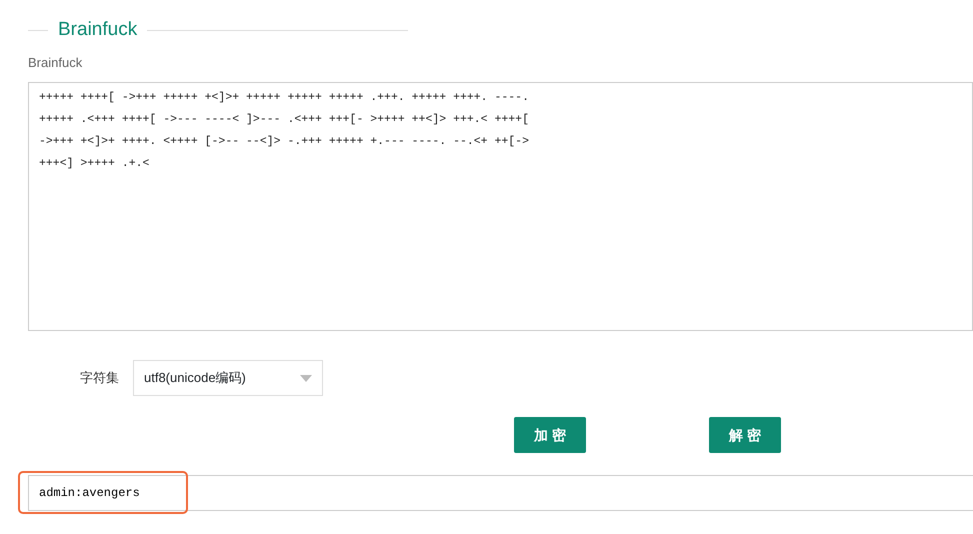 The image size is (973, 534). What do you see at coordinates (98, 30) in the screenshot?
I see `section-title: Brainfuck` at bounding box center [98, 30].